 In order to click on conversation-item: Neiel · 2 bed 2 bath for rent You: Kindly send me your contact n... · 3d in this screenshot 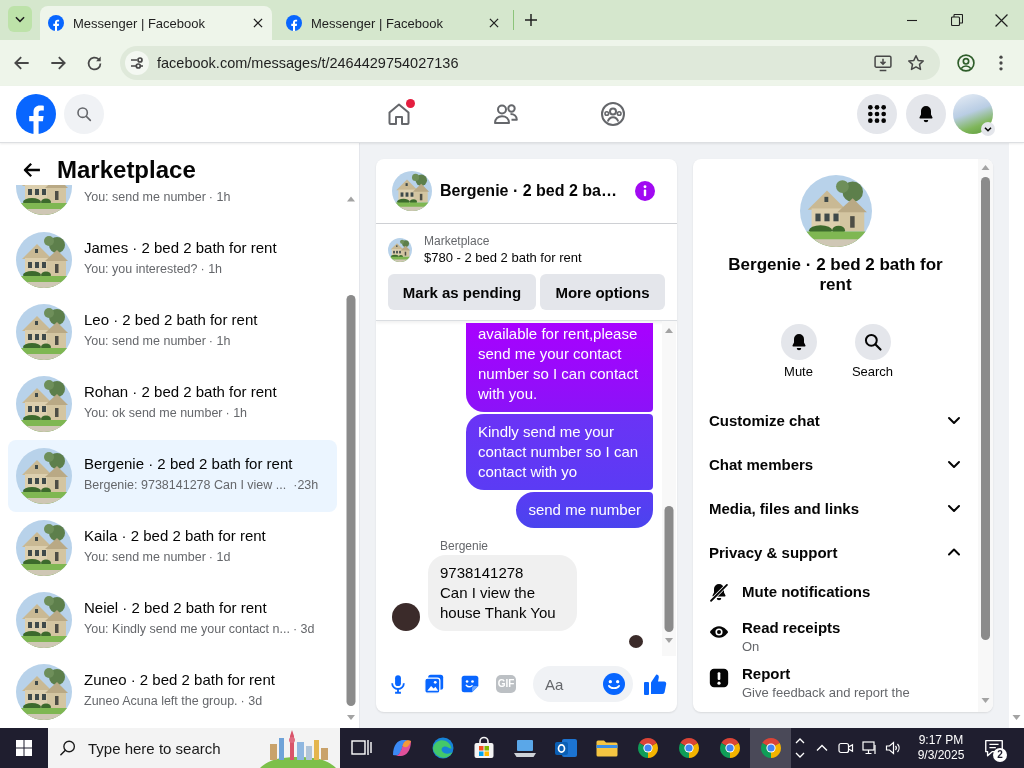, I will do `click(172, 620)`.